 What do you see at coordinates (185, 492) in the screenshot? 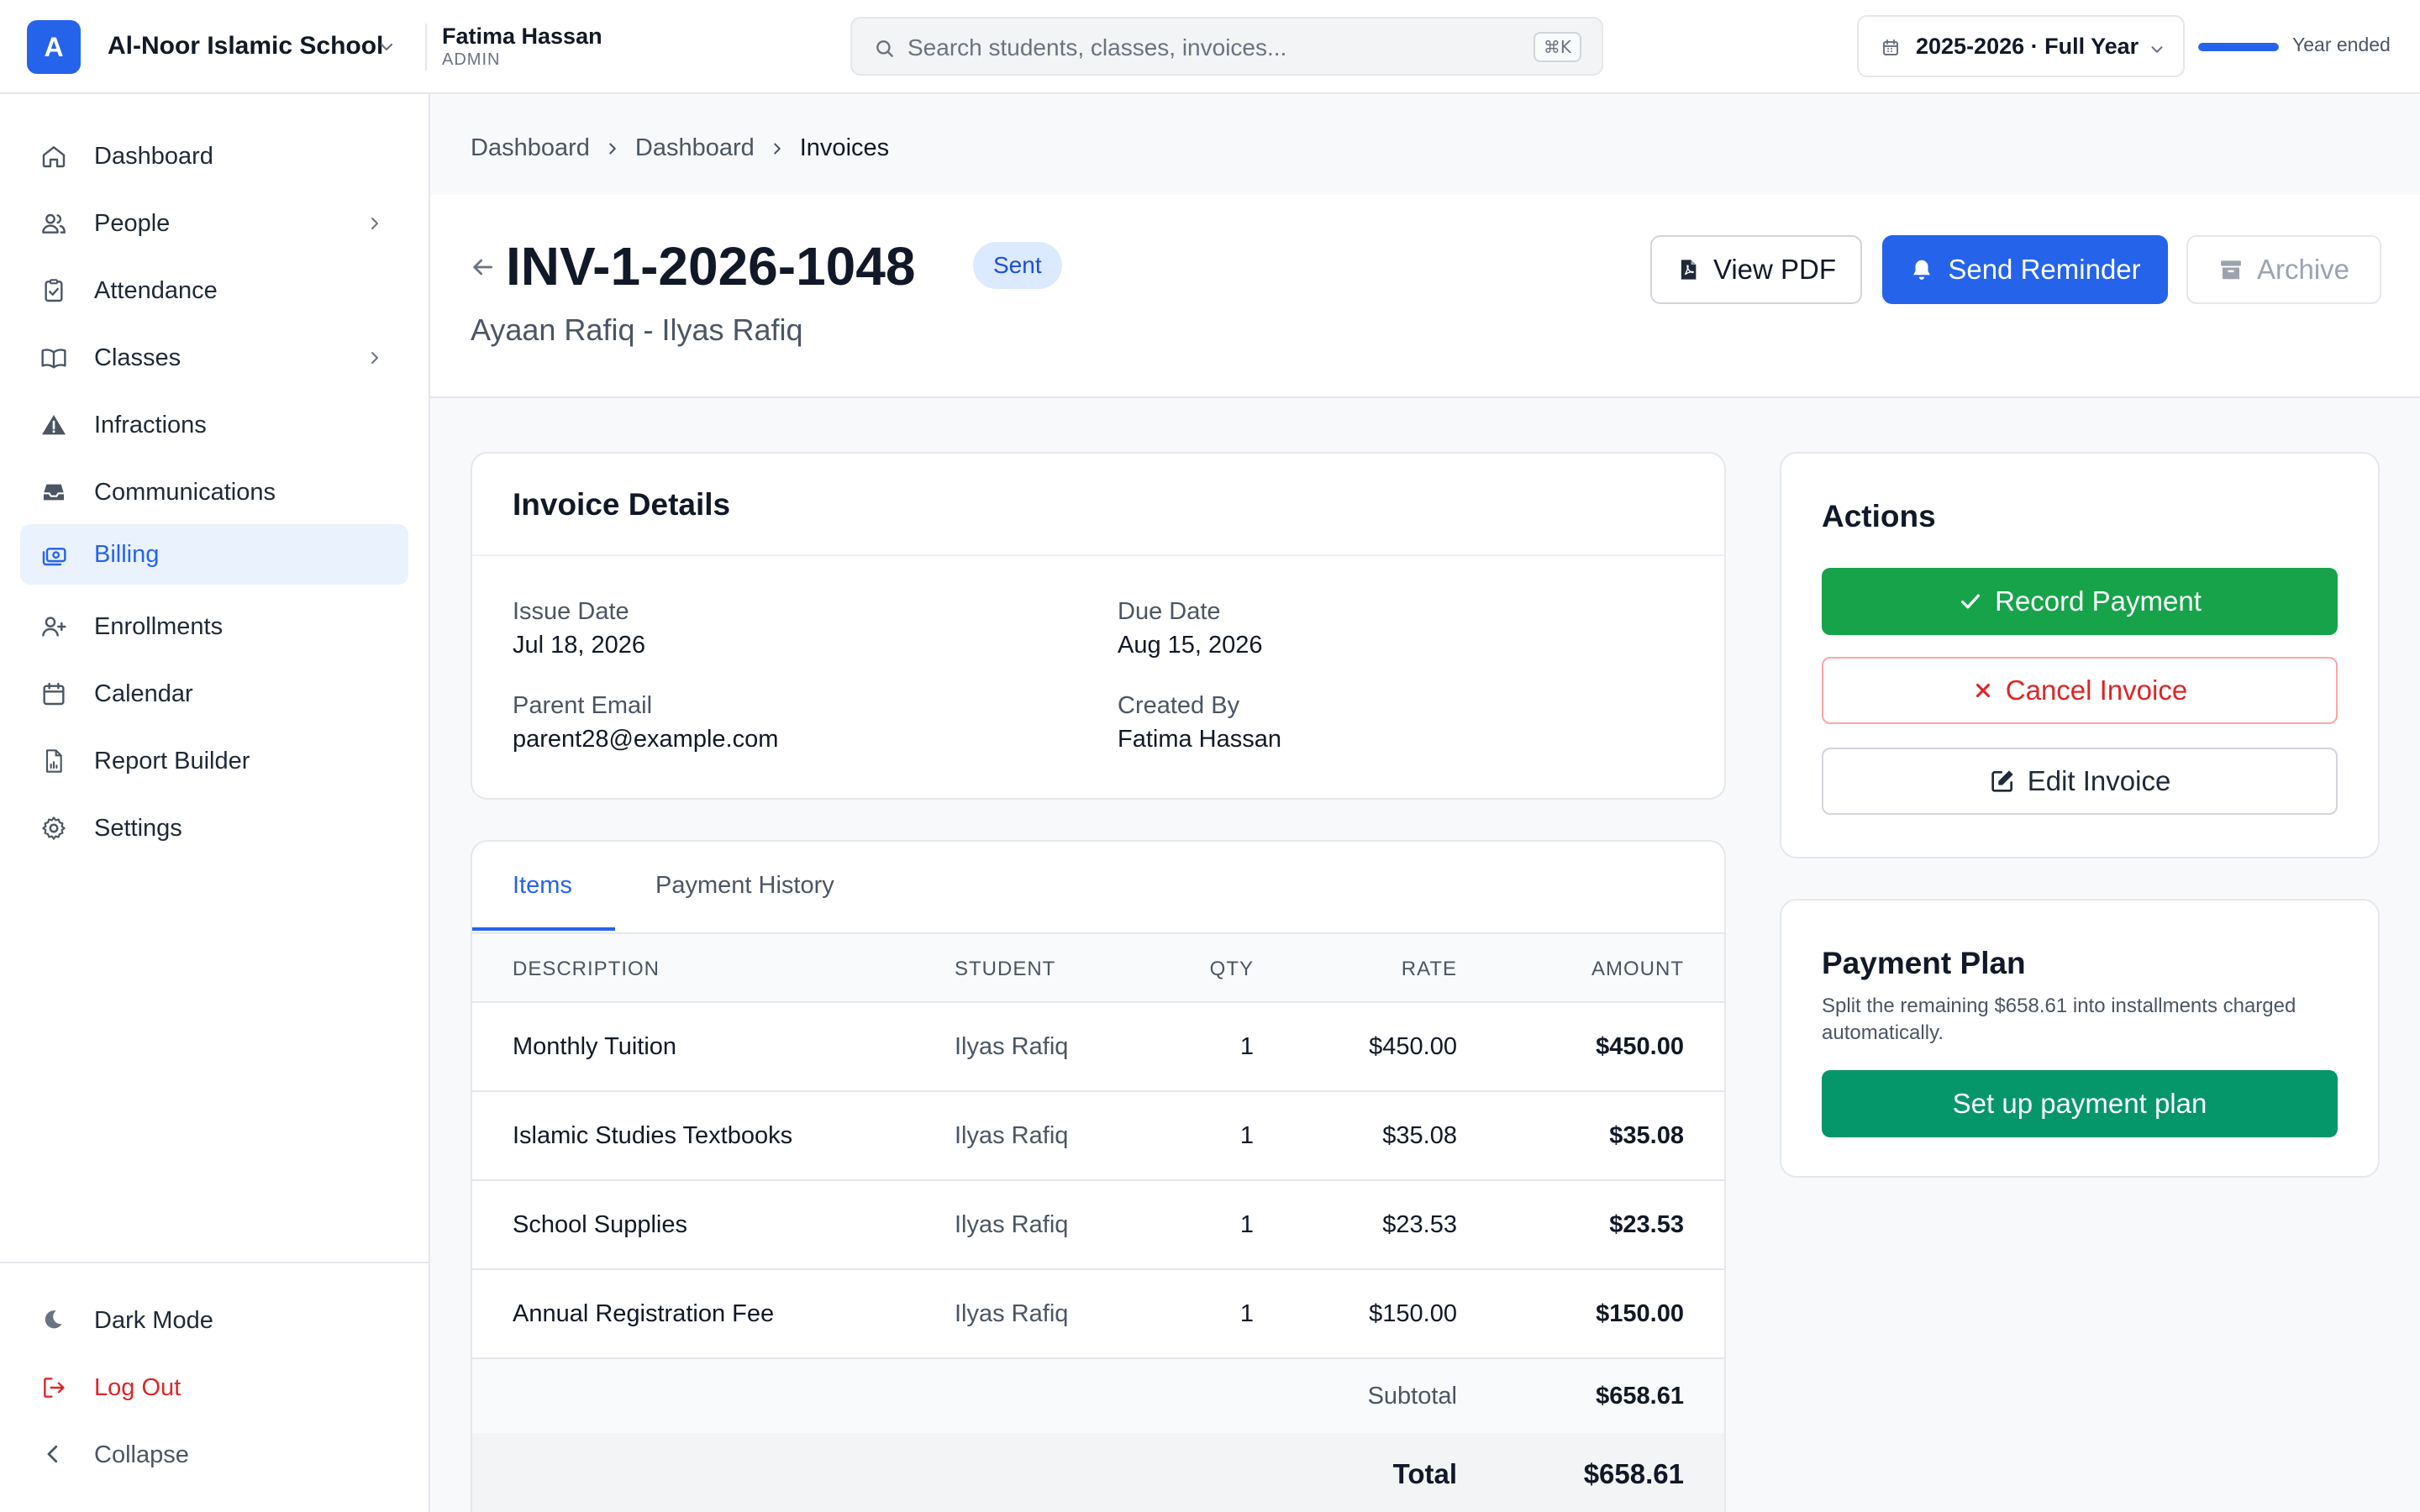
I see `sidebar-item-label: Communications` at bounding box center [185, 492].